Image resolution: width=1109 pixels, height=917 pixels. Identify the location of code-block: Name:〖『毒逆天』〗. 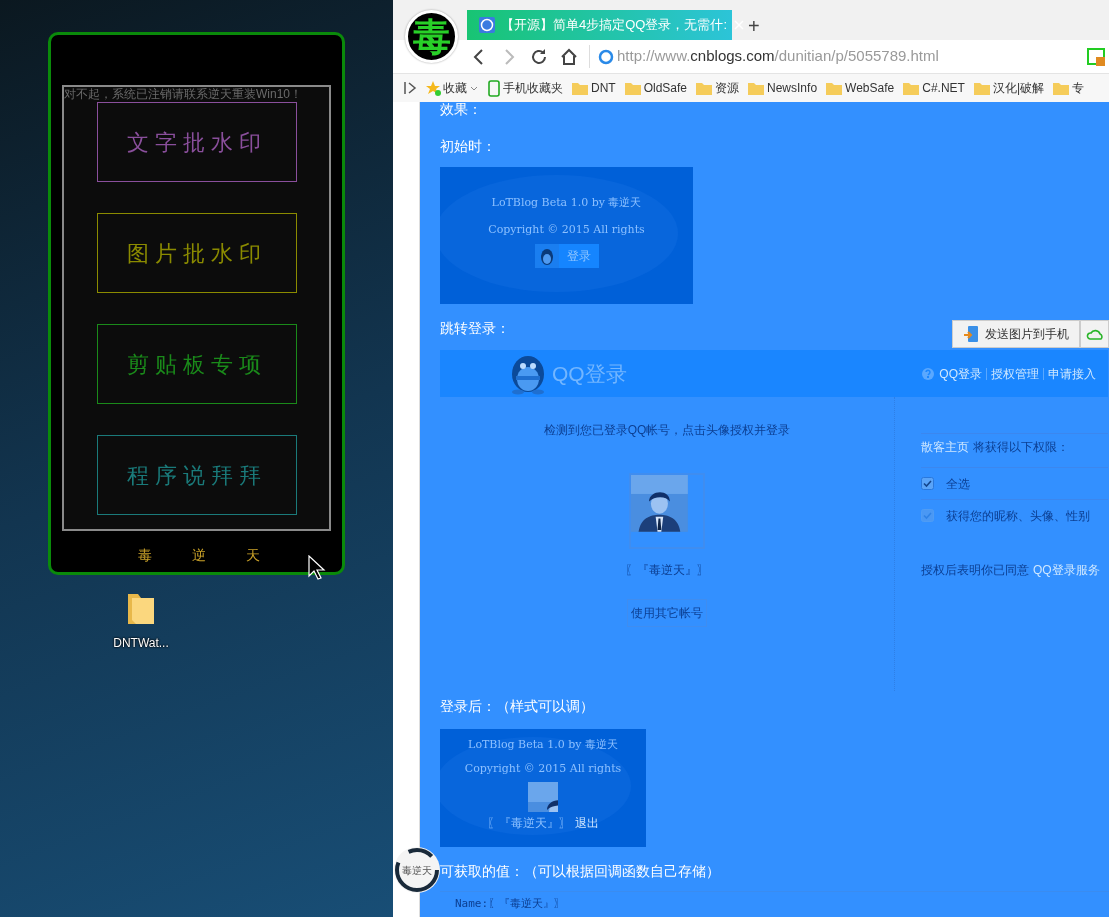
(774, 904).